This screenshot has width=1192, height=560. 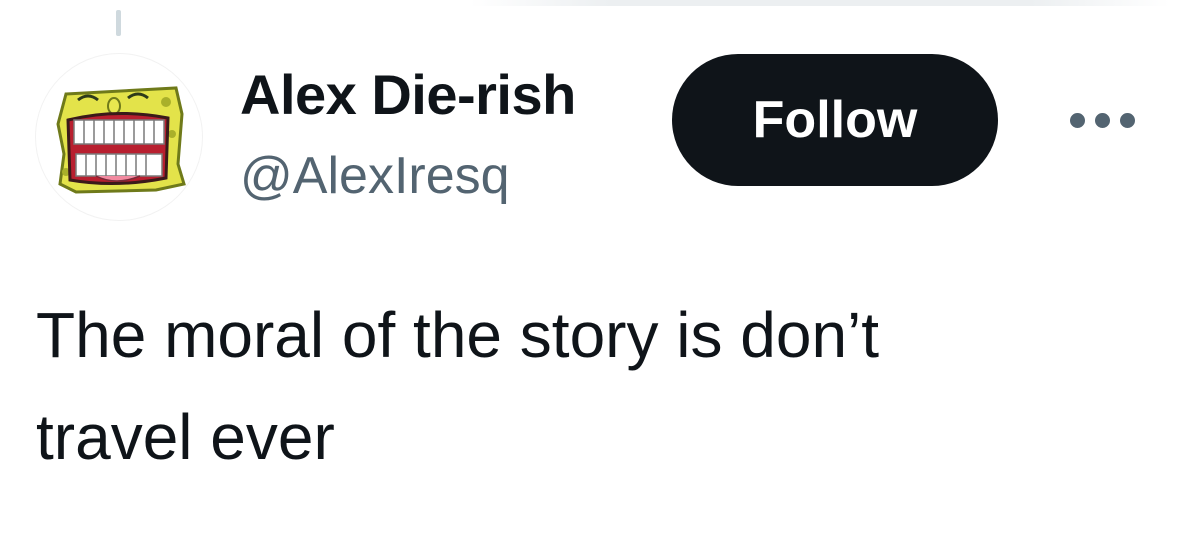 I want to click on more-options-button, so click(x=1110, y=120).